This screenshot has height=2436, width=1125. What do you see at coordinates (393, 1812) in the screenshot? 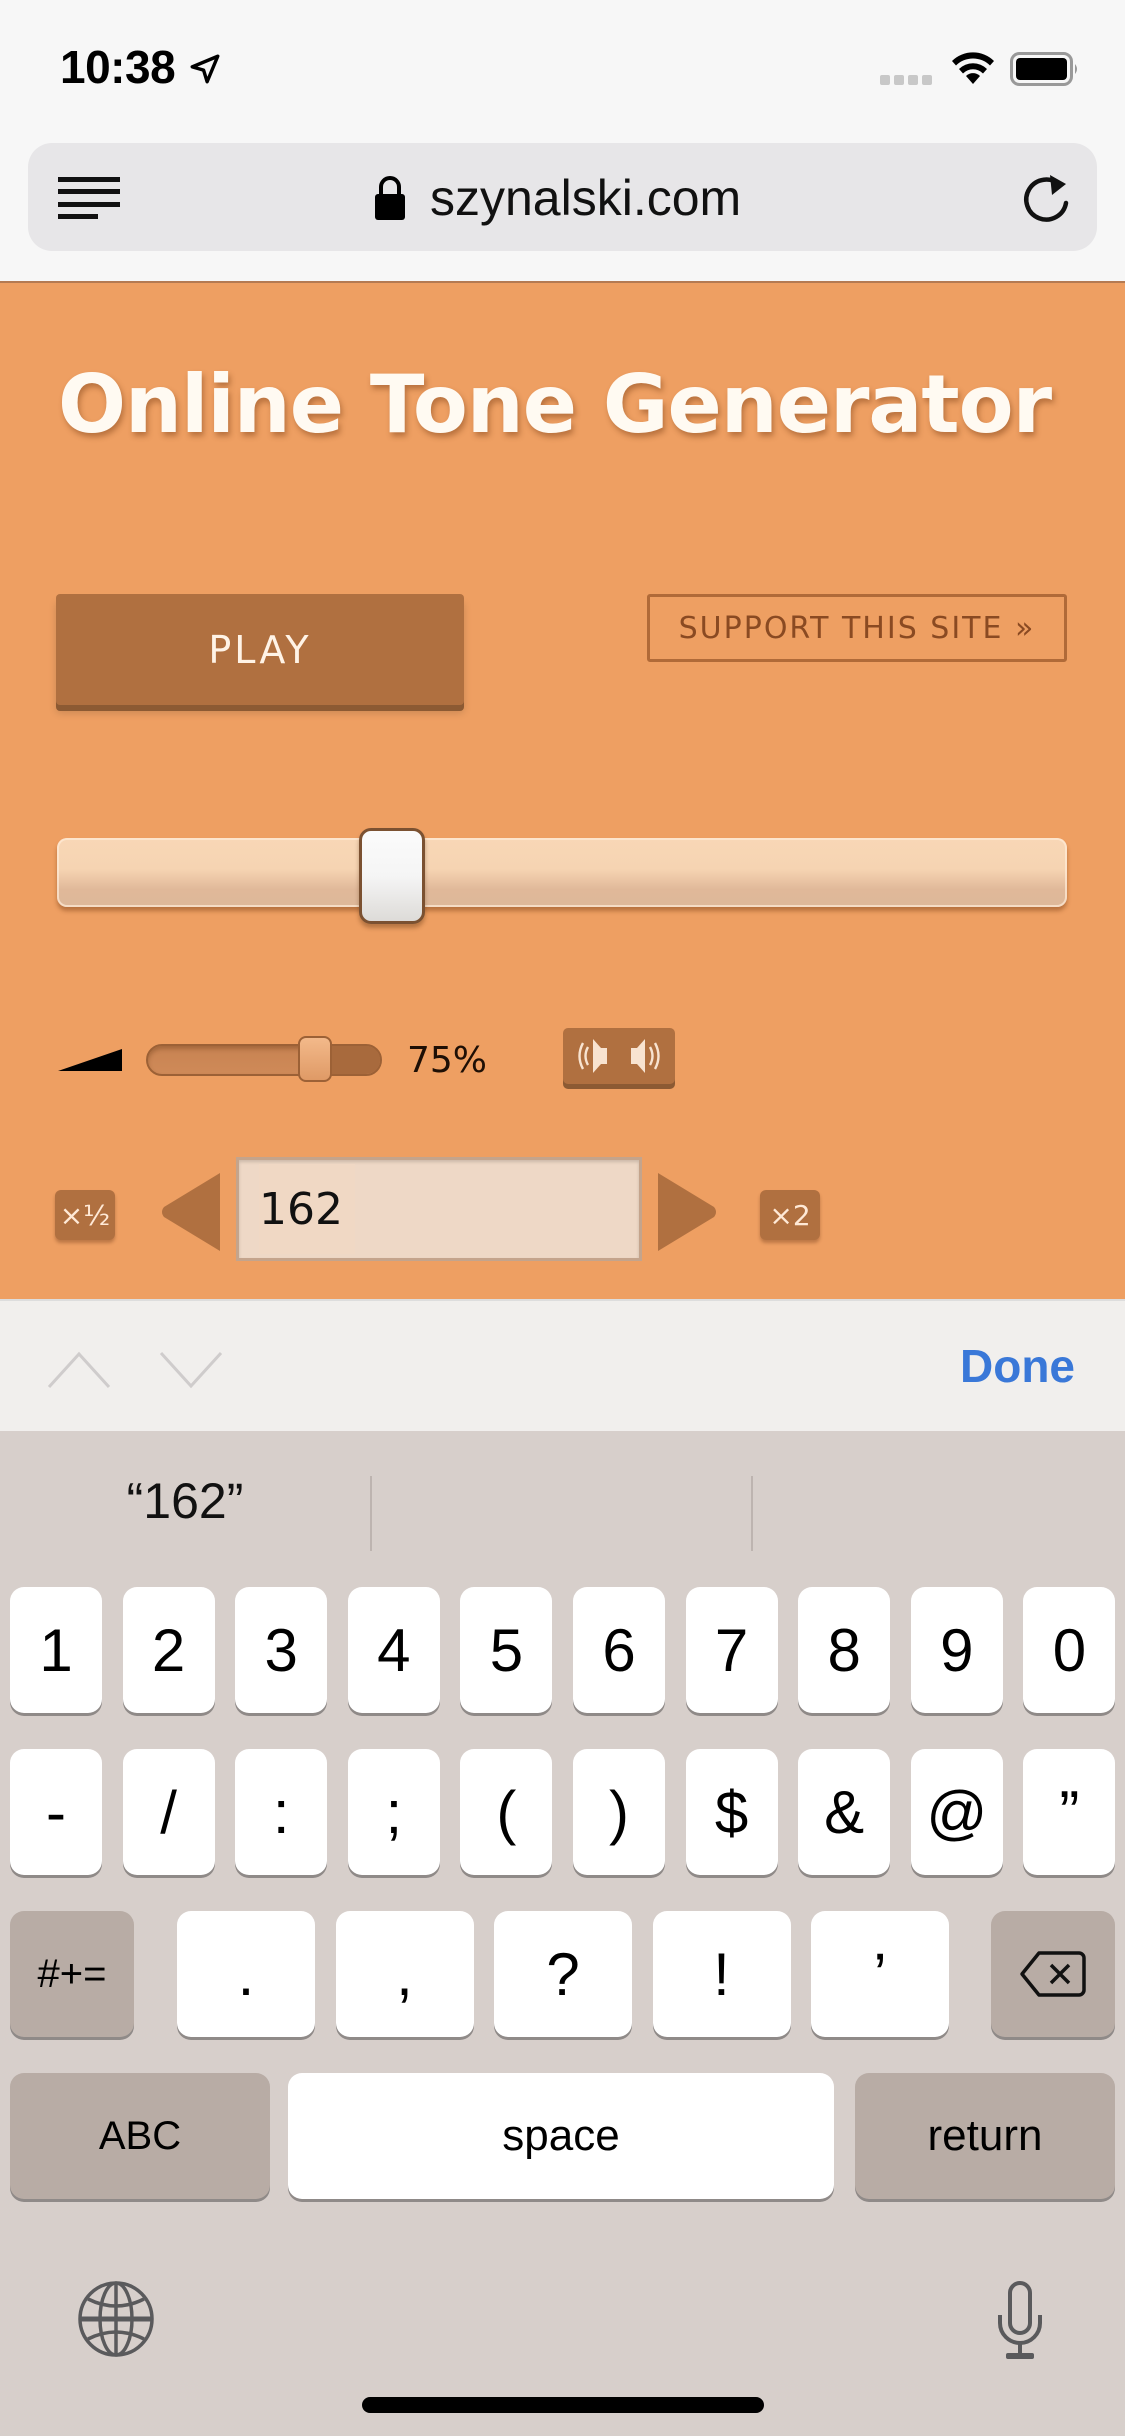
I see `key: ;` at bounding box center [393, 1812].